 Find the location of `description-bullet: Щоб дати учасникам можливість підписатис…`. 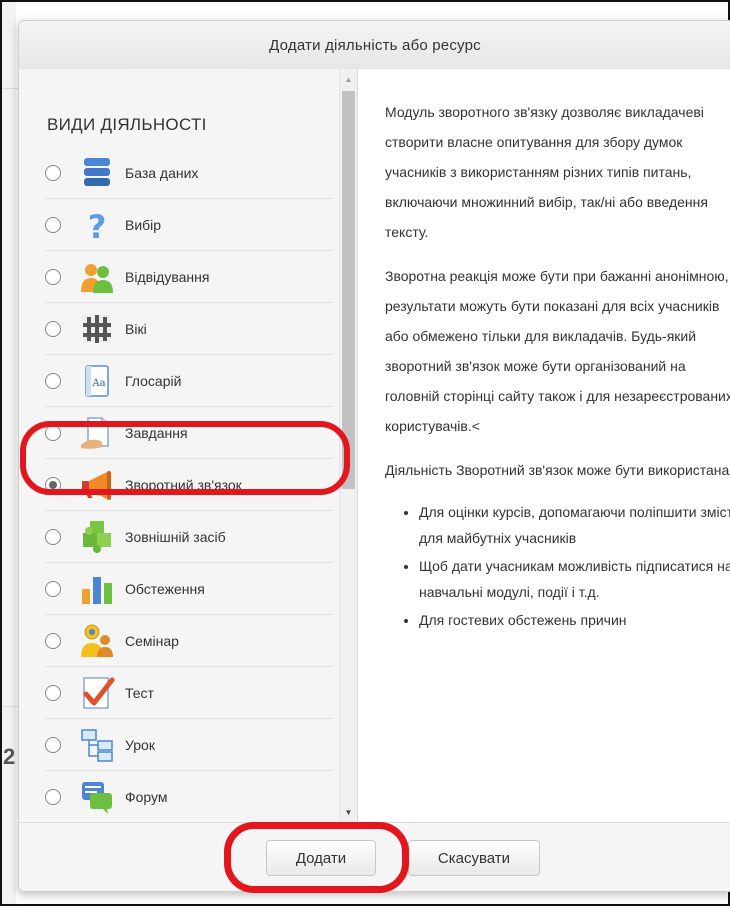

description-bullet: Щоб дати учасникам можливість підписатис… is located at coordinates (574, 579).